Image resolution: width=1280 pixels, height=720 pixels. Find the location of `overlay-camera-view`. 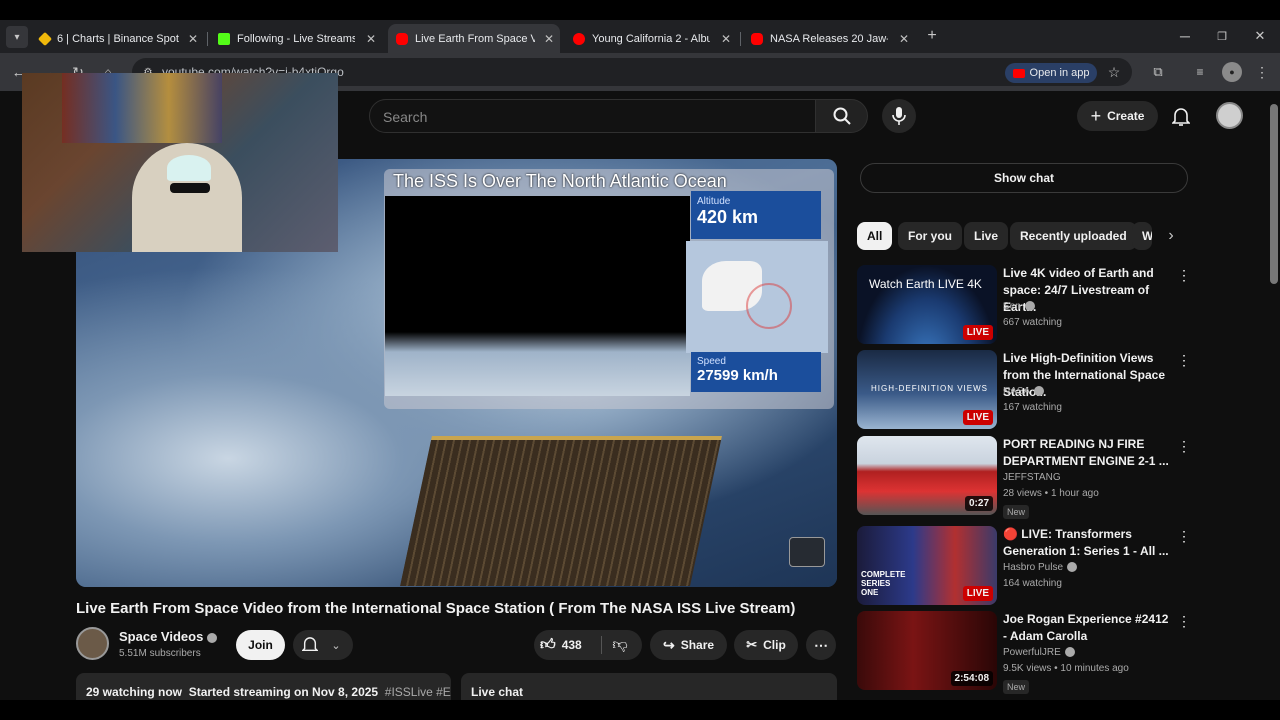

overlay-camera-view is located at coordinates (537, 296).